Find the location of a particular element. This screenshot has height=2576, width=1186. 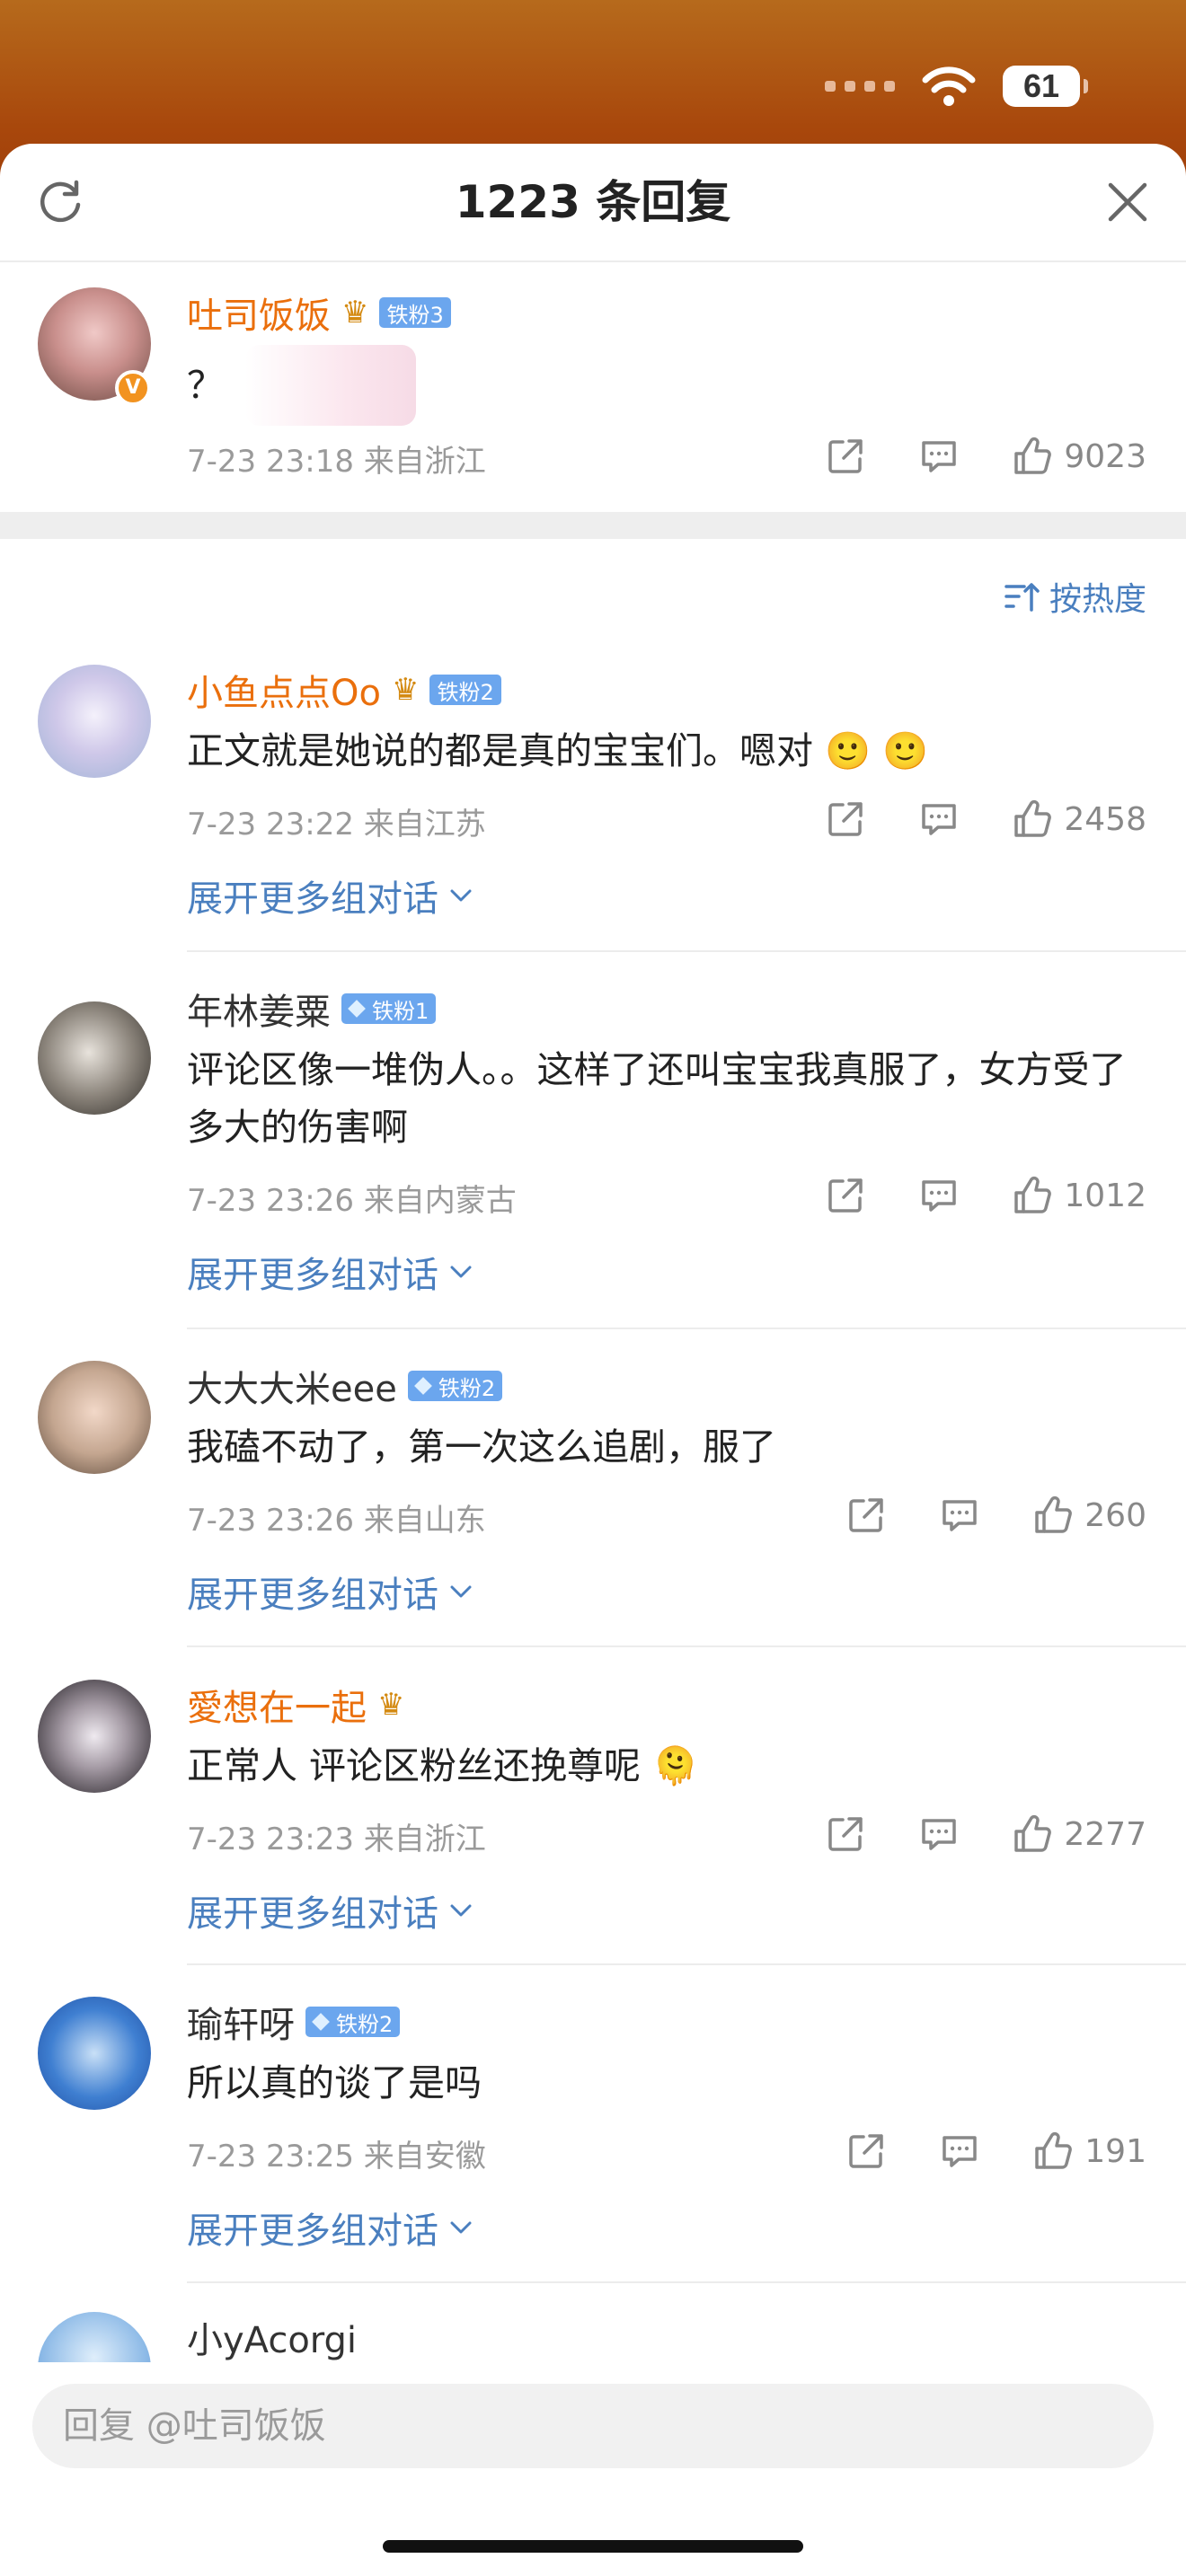

username: 年林姜粟 is located at coordinates (259, 1009).